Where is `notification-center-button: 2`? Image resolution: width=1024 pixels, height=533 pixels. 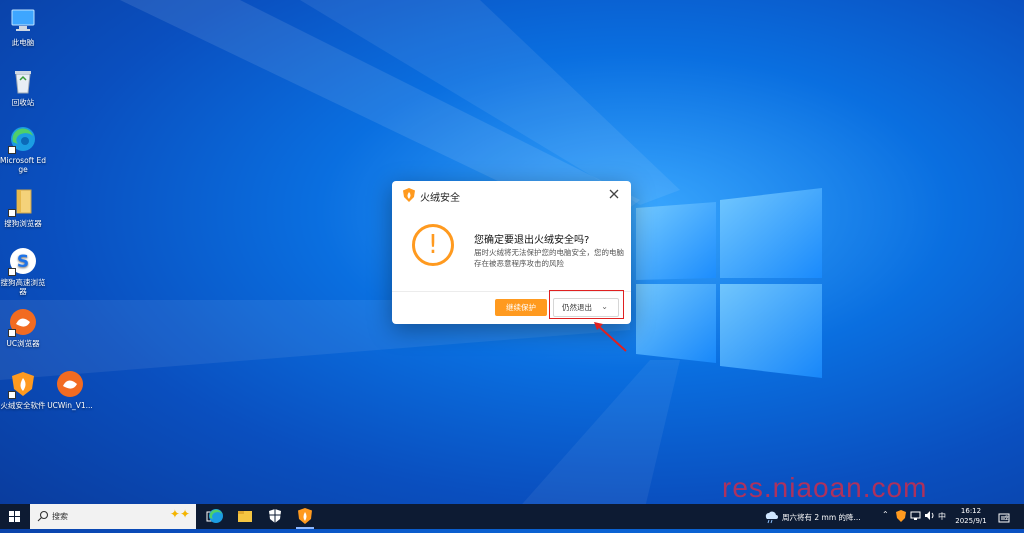
notification-center-button: 2 is located at coordinates (1004, 516).